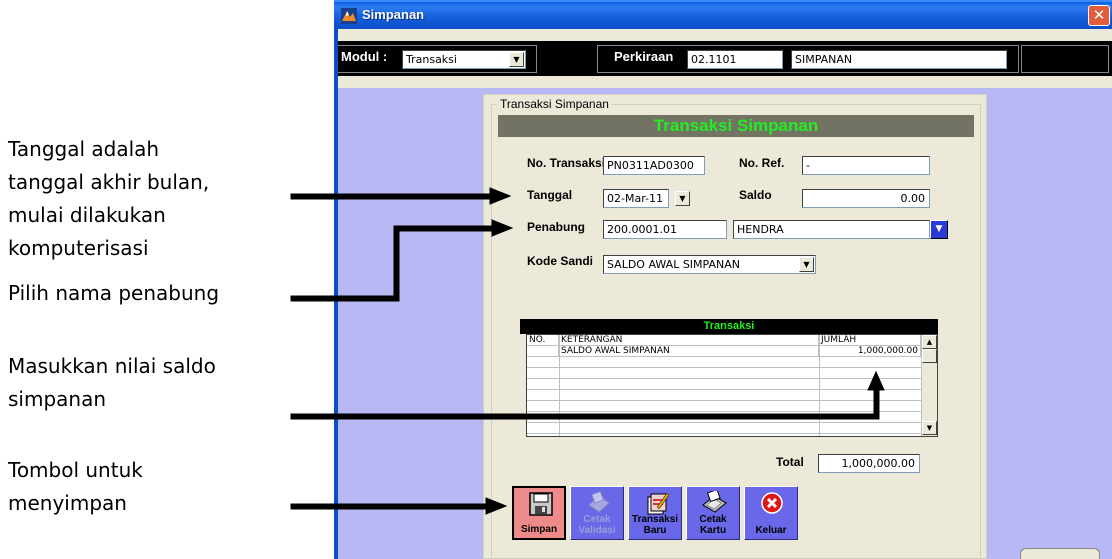 The image size is (1112, 559). I want to click on table-row: SALDO AWAL SIMPANAN 1,000,000.00, so click(724, 351).